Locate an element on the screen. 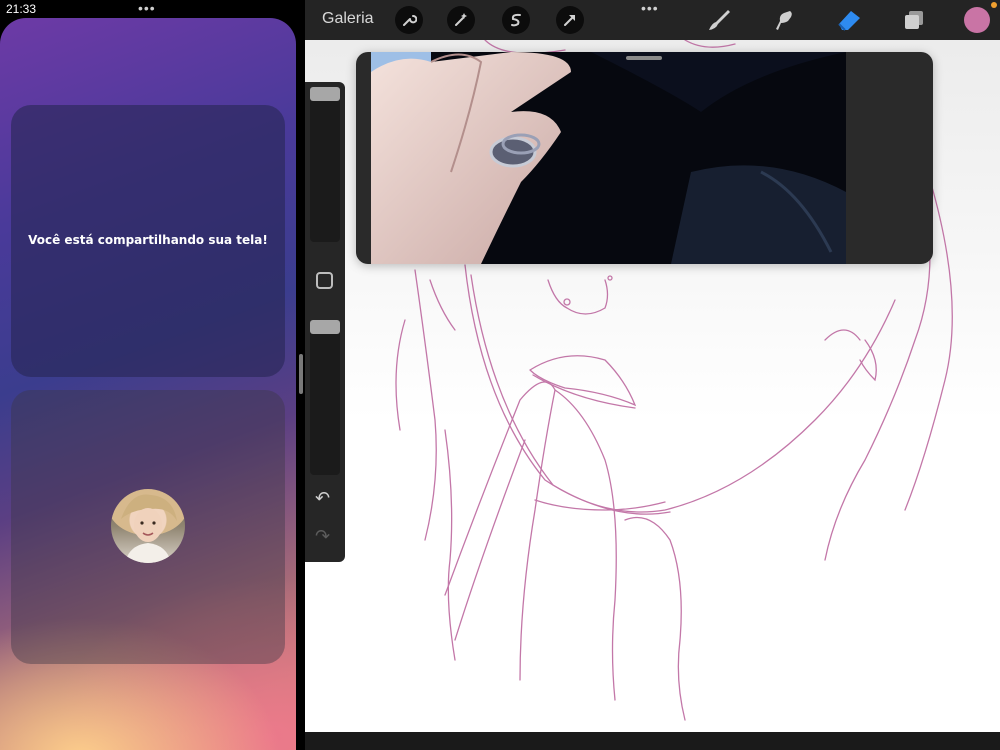 The image size is (1000, 750). brush-size-slider is located at coordinates (325, 164).